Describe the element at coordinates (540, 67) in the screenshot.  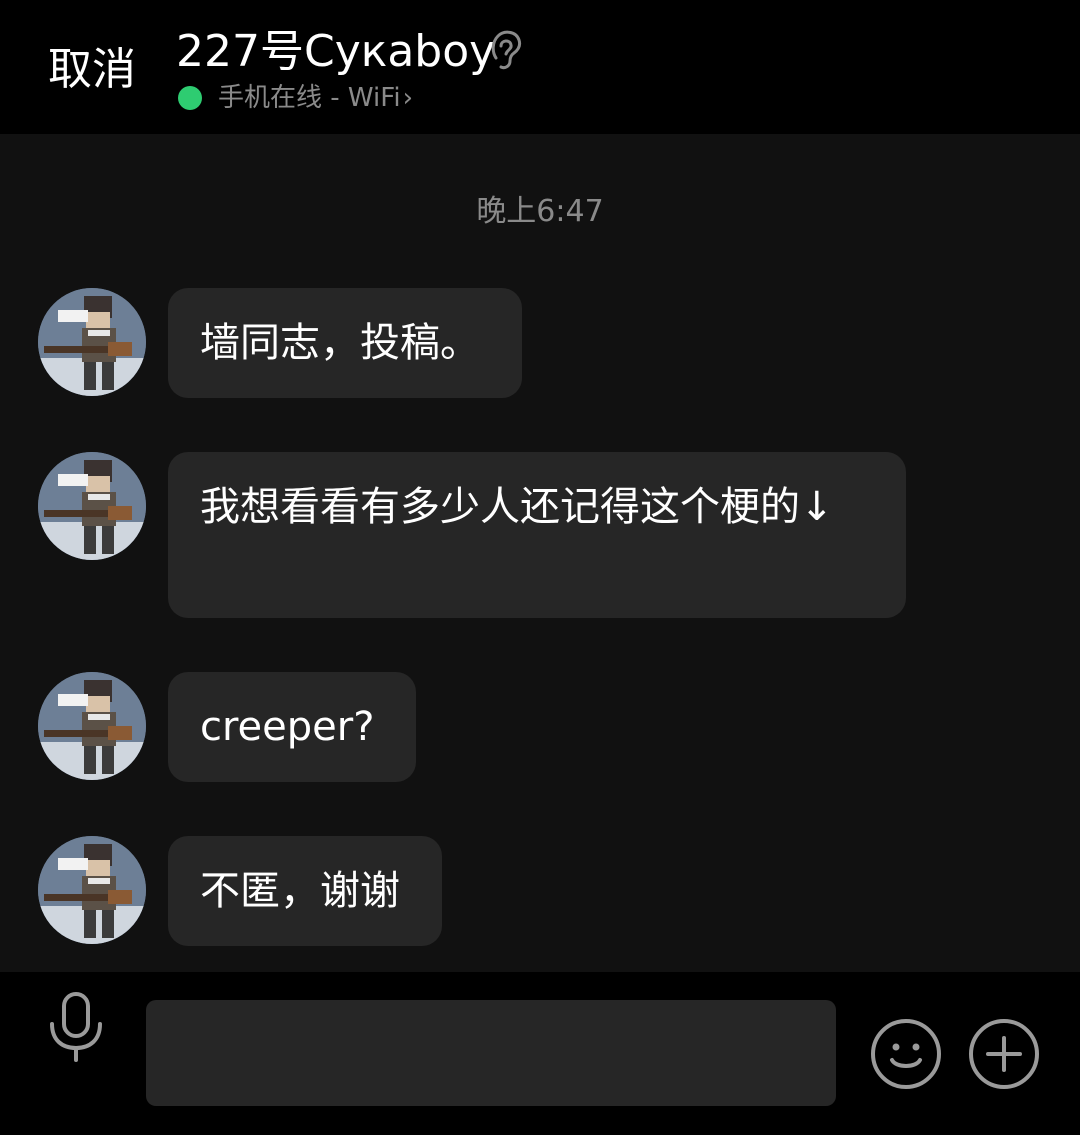
I see `chat-header: 取消 227号Cyкaboy 手机在线 - WiFi ›` at that location.